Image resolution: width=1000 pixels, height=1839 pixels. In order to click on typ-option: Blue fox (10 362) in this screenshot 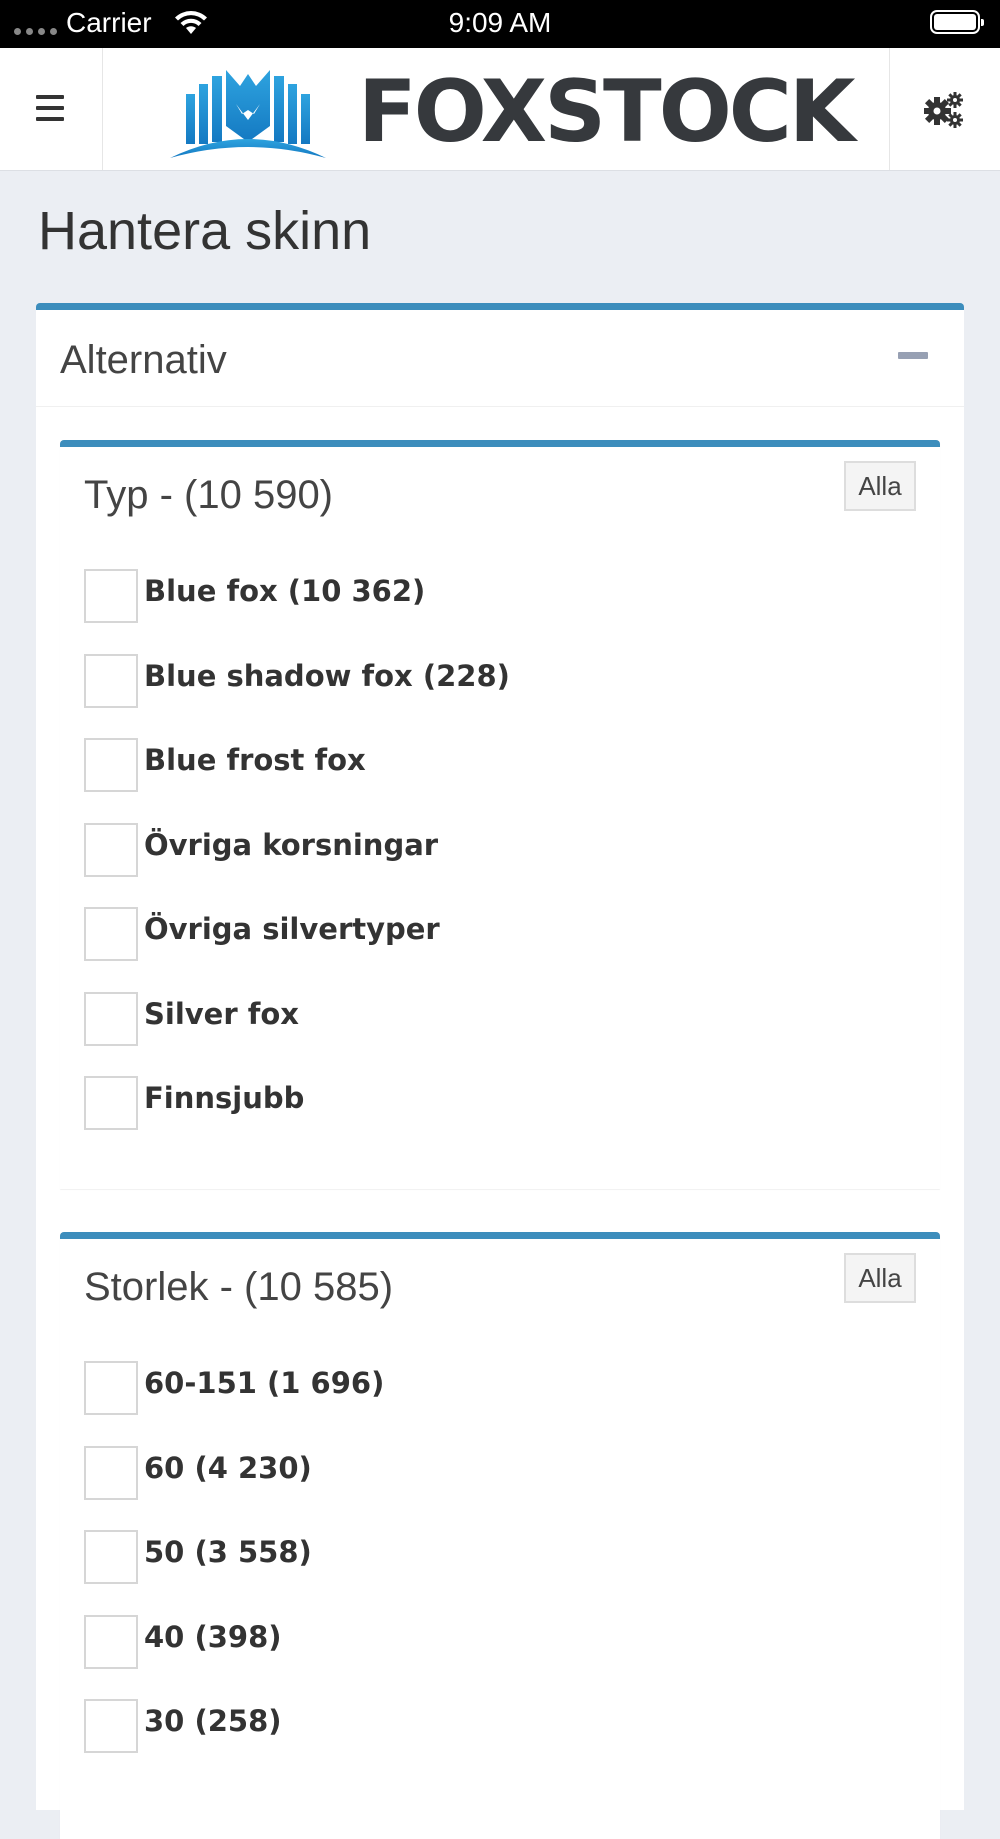, I will do `click(297, 611)`.